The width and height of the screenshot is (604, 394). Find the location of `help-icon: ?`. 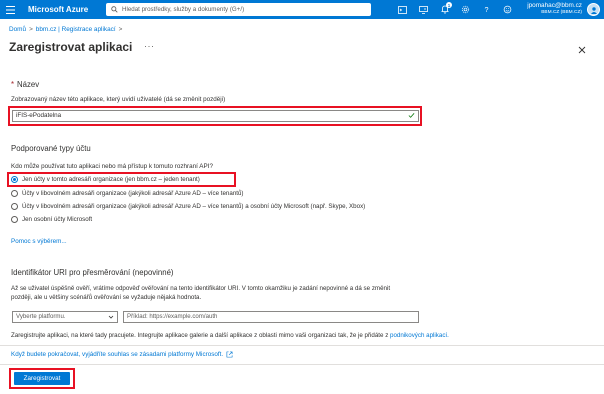

help-icon: ? is located at coordinates (486, 9).